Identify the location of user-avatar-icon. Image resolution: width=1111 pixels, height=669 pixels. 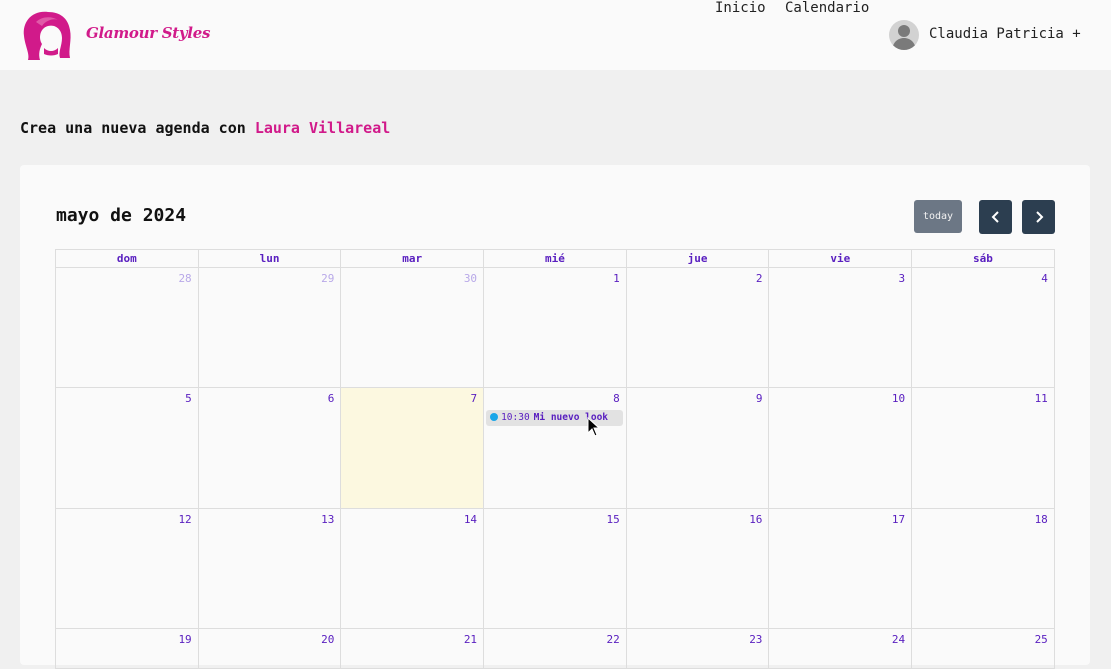
(904, 37).